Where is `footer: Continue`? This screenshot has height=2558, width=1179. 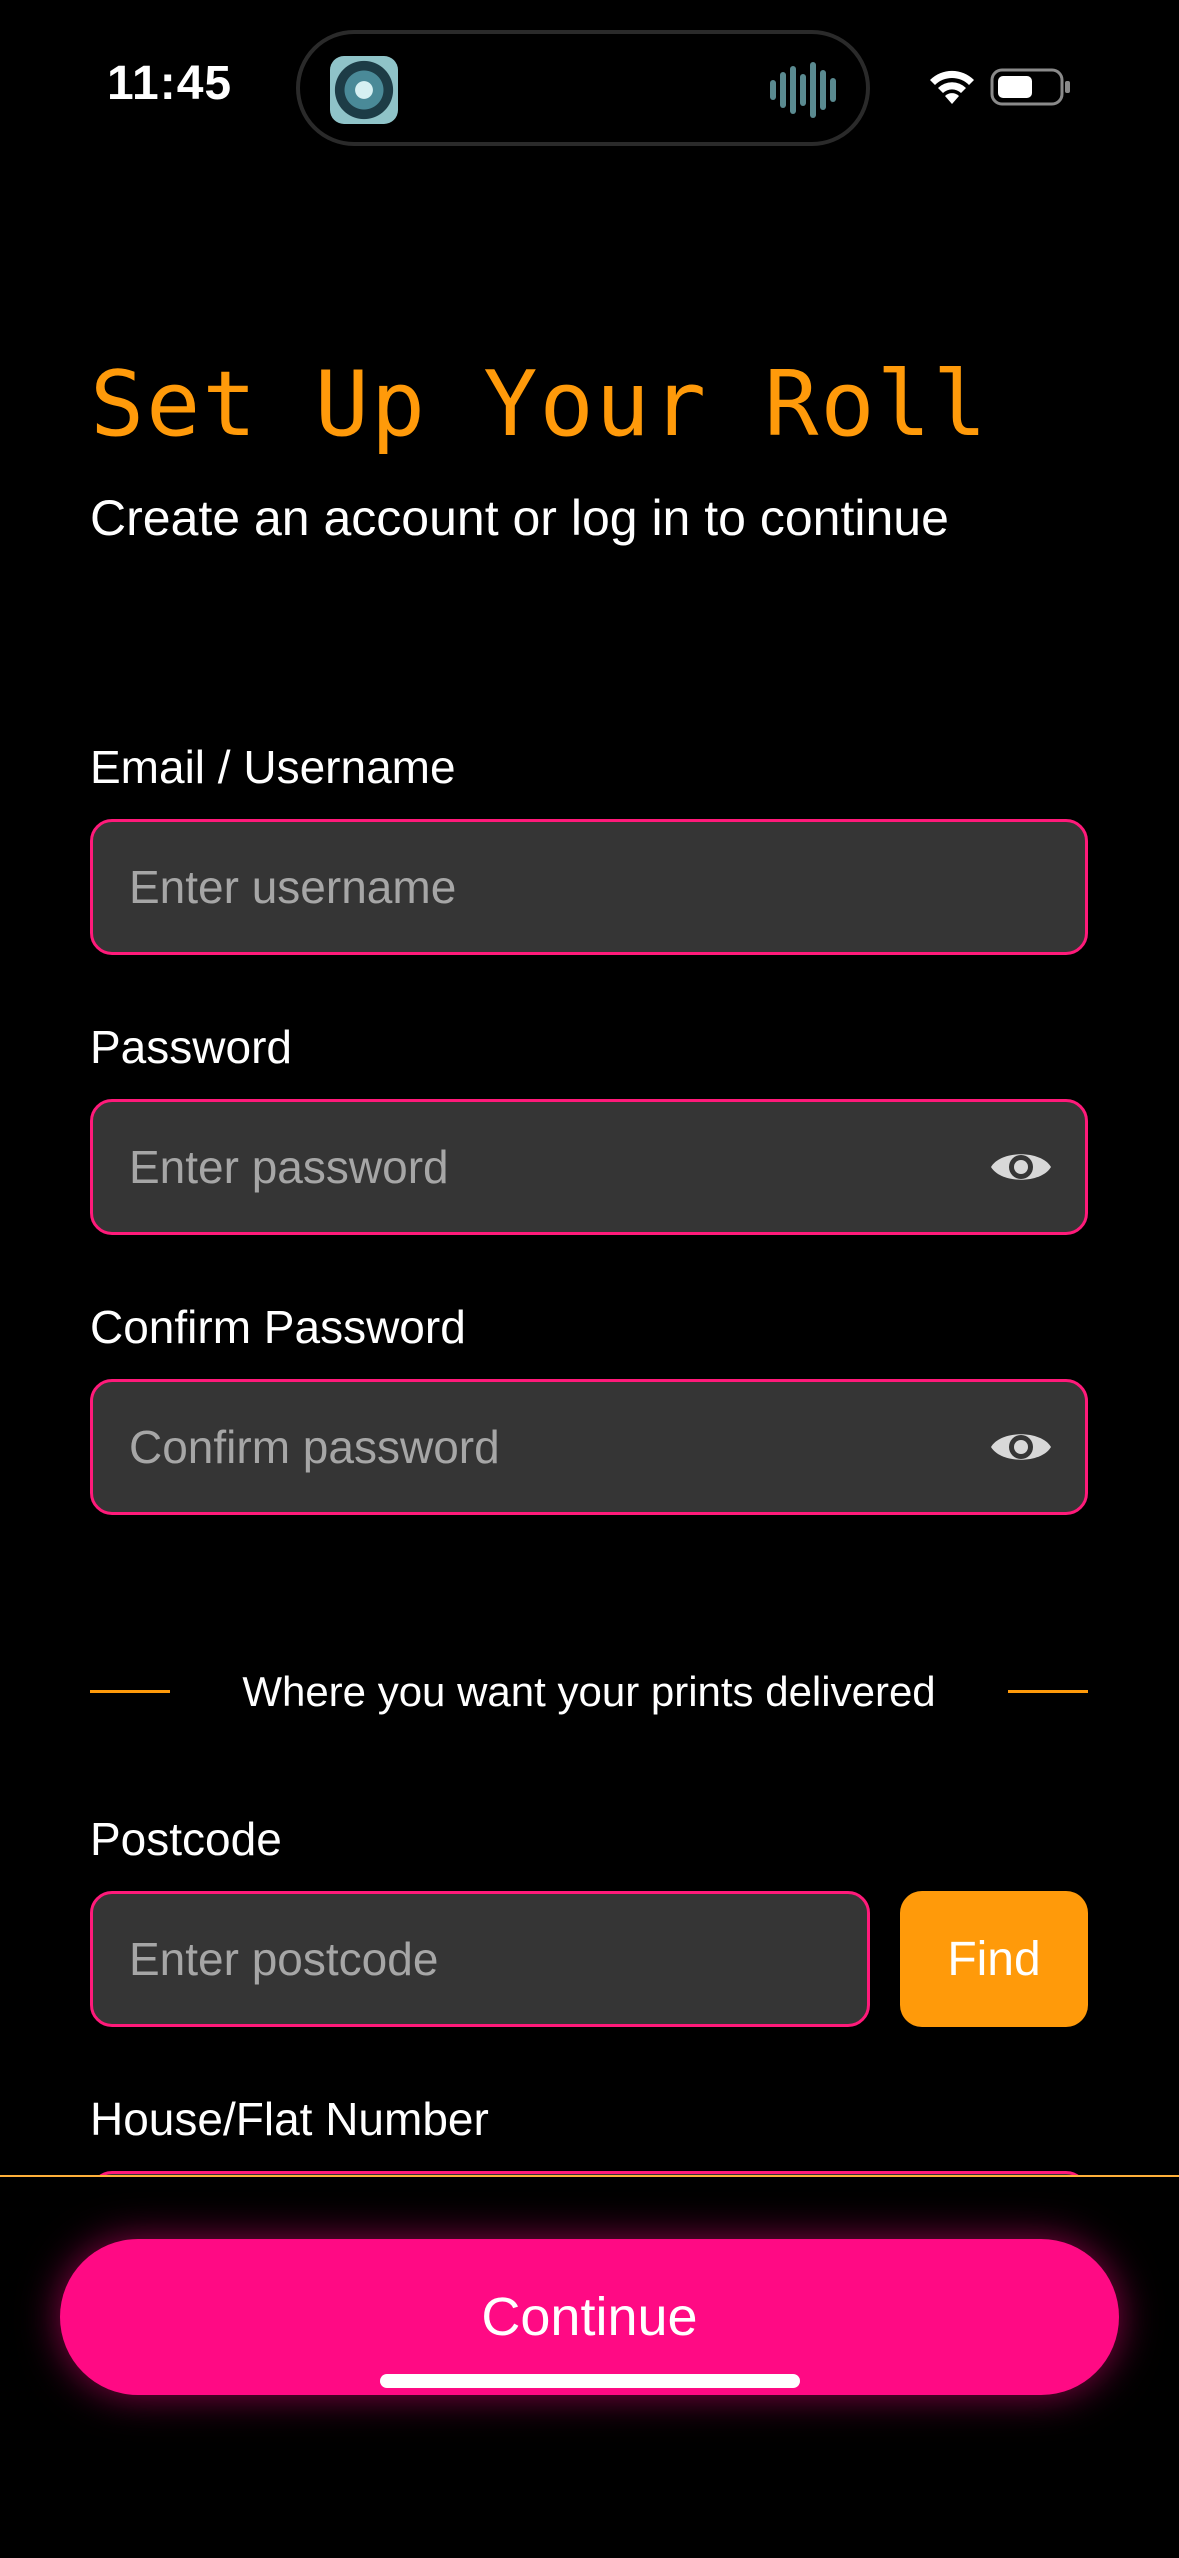 footer: Continue is located at coordinates (589, 2366).